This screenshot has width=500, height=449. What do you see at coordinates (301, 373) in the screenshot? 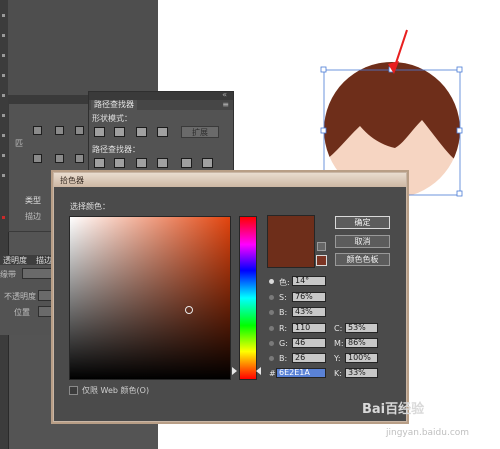
I see `hex-field: 6E2E1A` at bounding box center [301, 373].